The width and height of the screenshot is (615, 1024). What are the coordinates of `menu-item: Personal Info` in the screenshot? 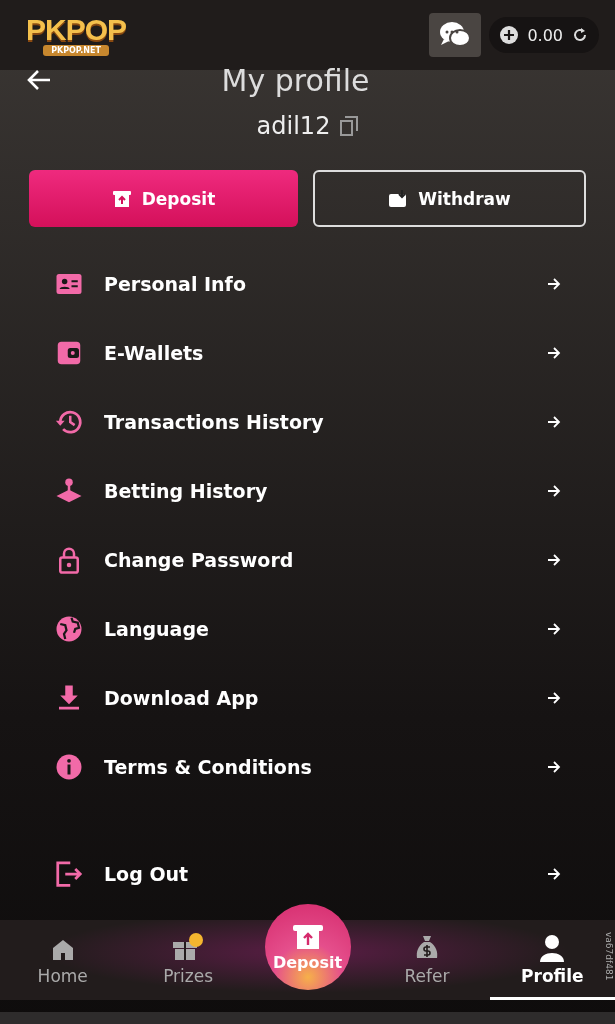 It's located at (307, 283).